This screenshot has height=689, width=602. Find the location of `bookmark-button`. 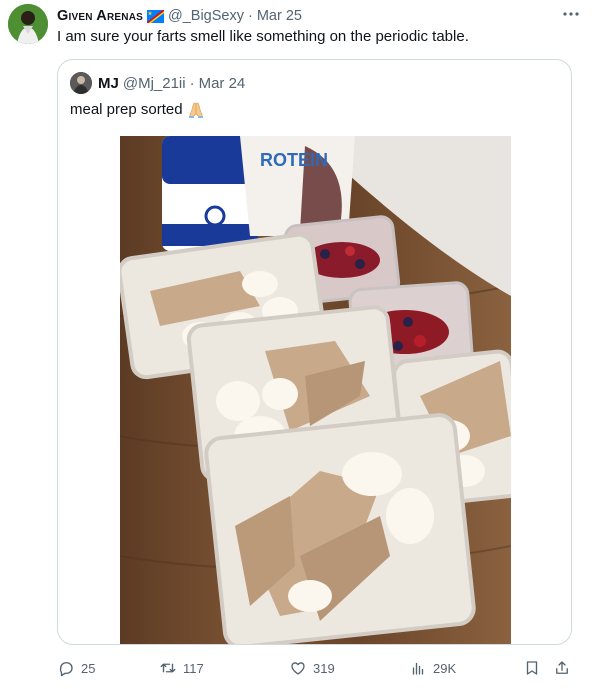

bookmark-button is located at coordinates (535, 668).